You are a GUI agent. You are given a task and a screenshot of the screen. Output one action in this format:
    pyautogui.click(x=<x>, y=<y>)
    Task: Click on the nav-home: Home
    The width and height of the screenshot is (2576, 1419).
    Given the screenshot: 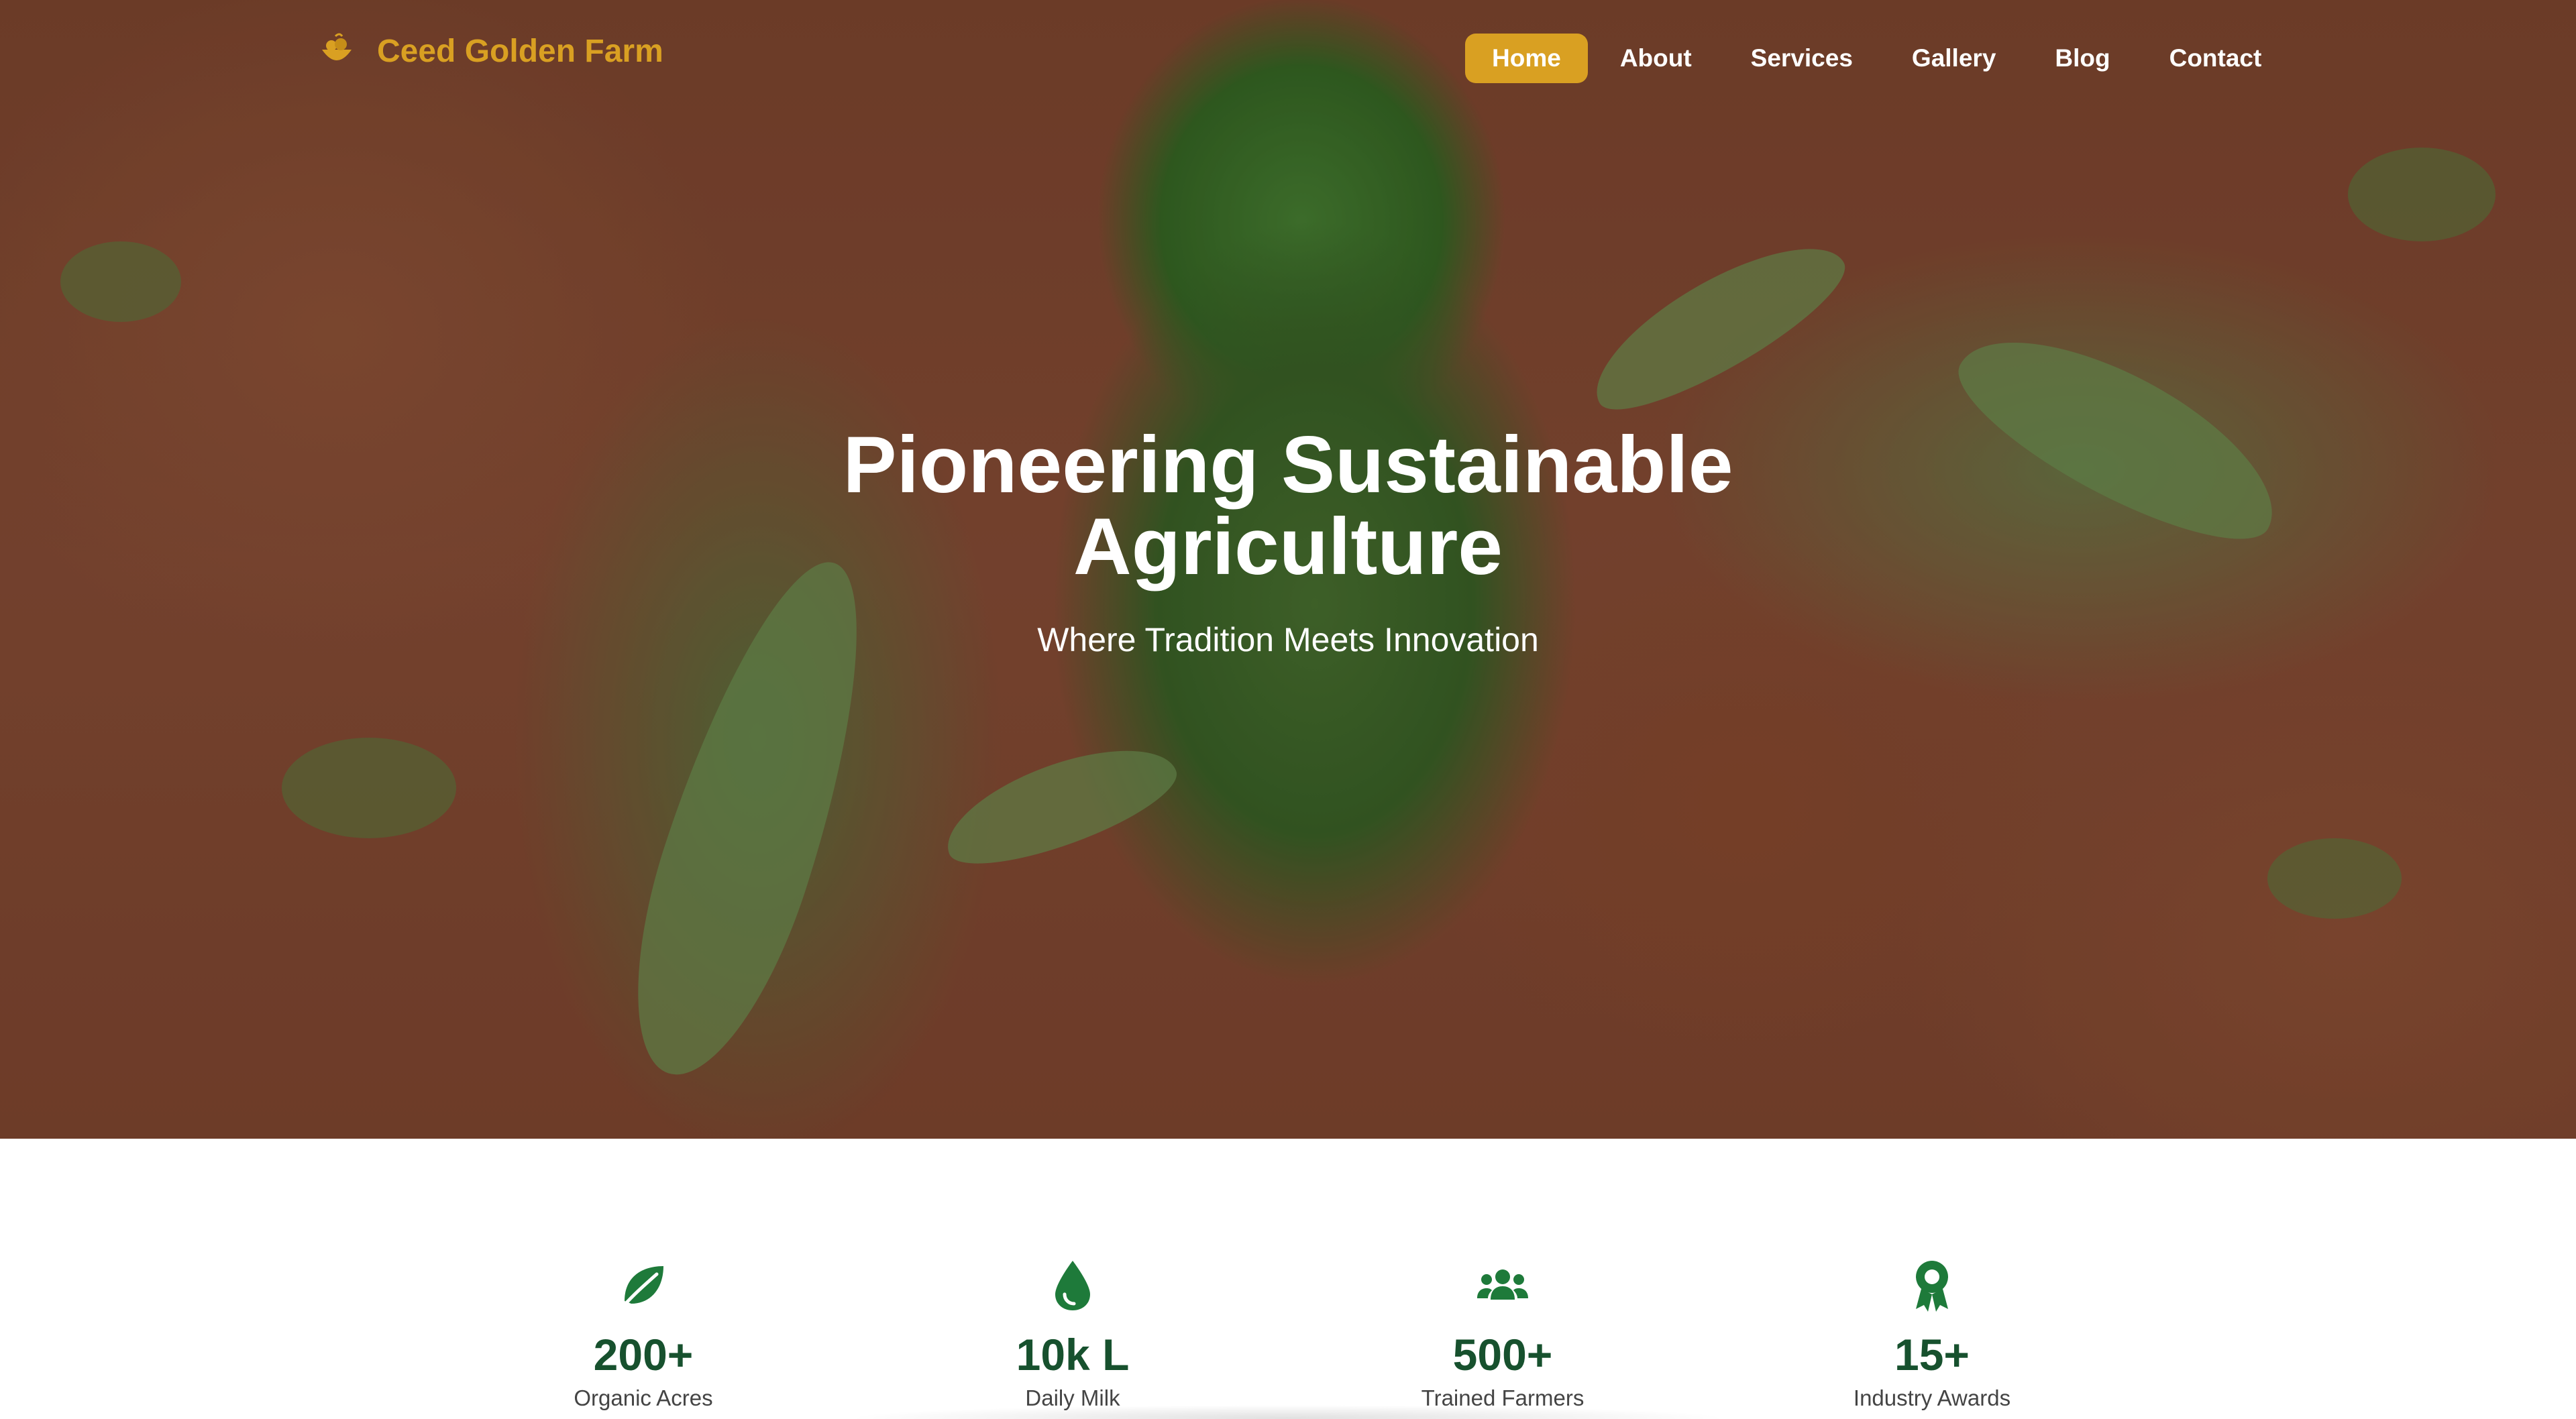 What is the action you would take?
    pyautogui.click(x=1526, y=59)
    